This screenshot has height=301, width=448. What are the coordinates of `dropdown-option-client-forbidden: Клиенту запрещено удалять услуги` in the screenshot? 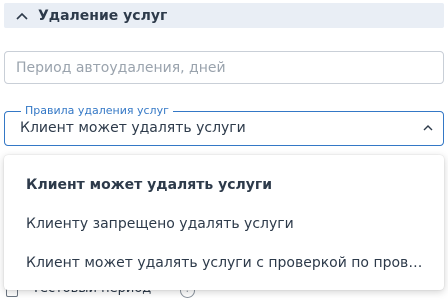 It's located at (224, 223).